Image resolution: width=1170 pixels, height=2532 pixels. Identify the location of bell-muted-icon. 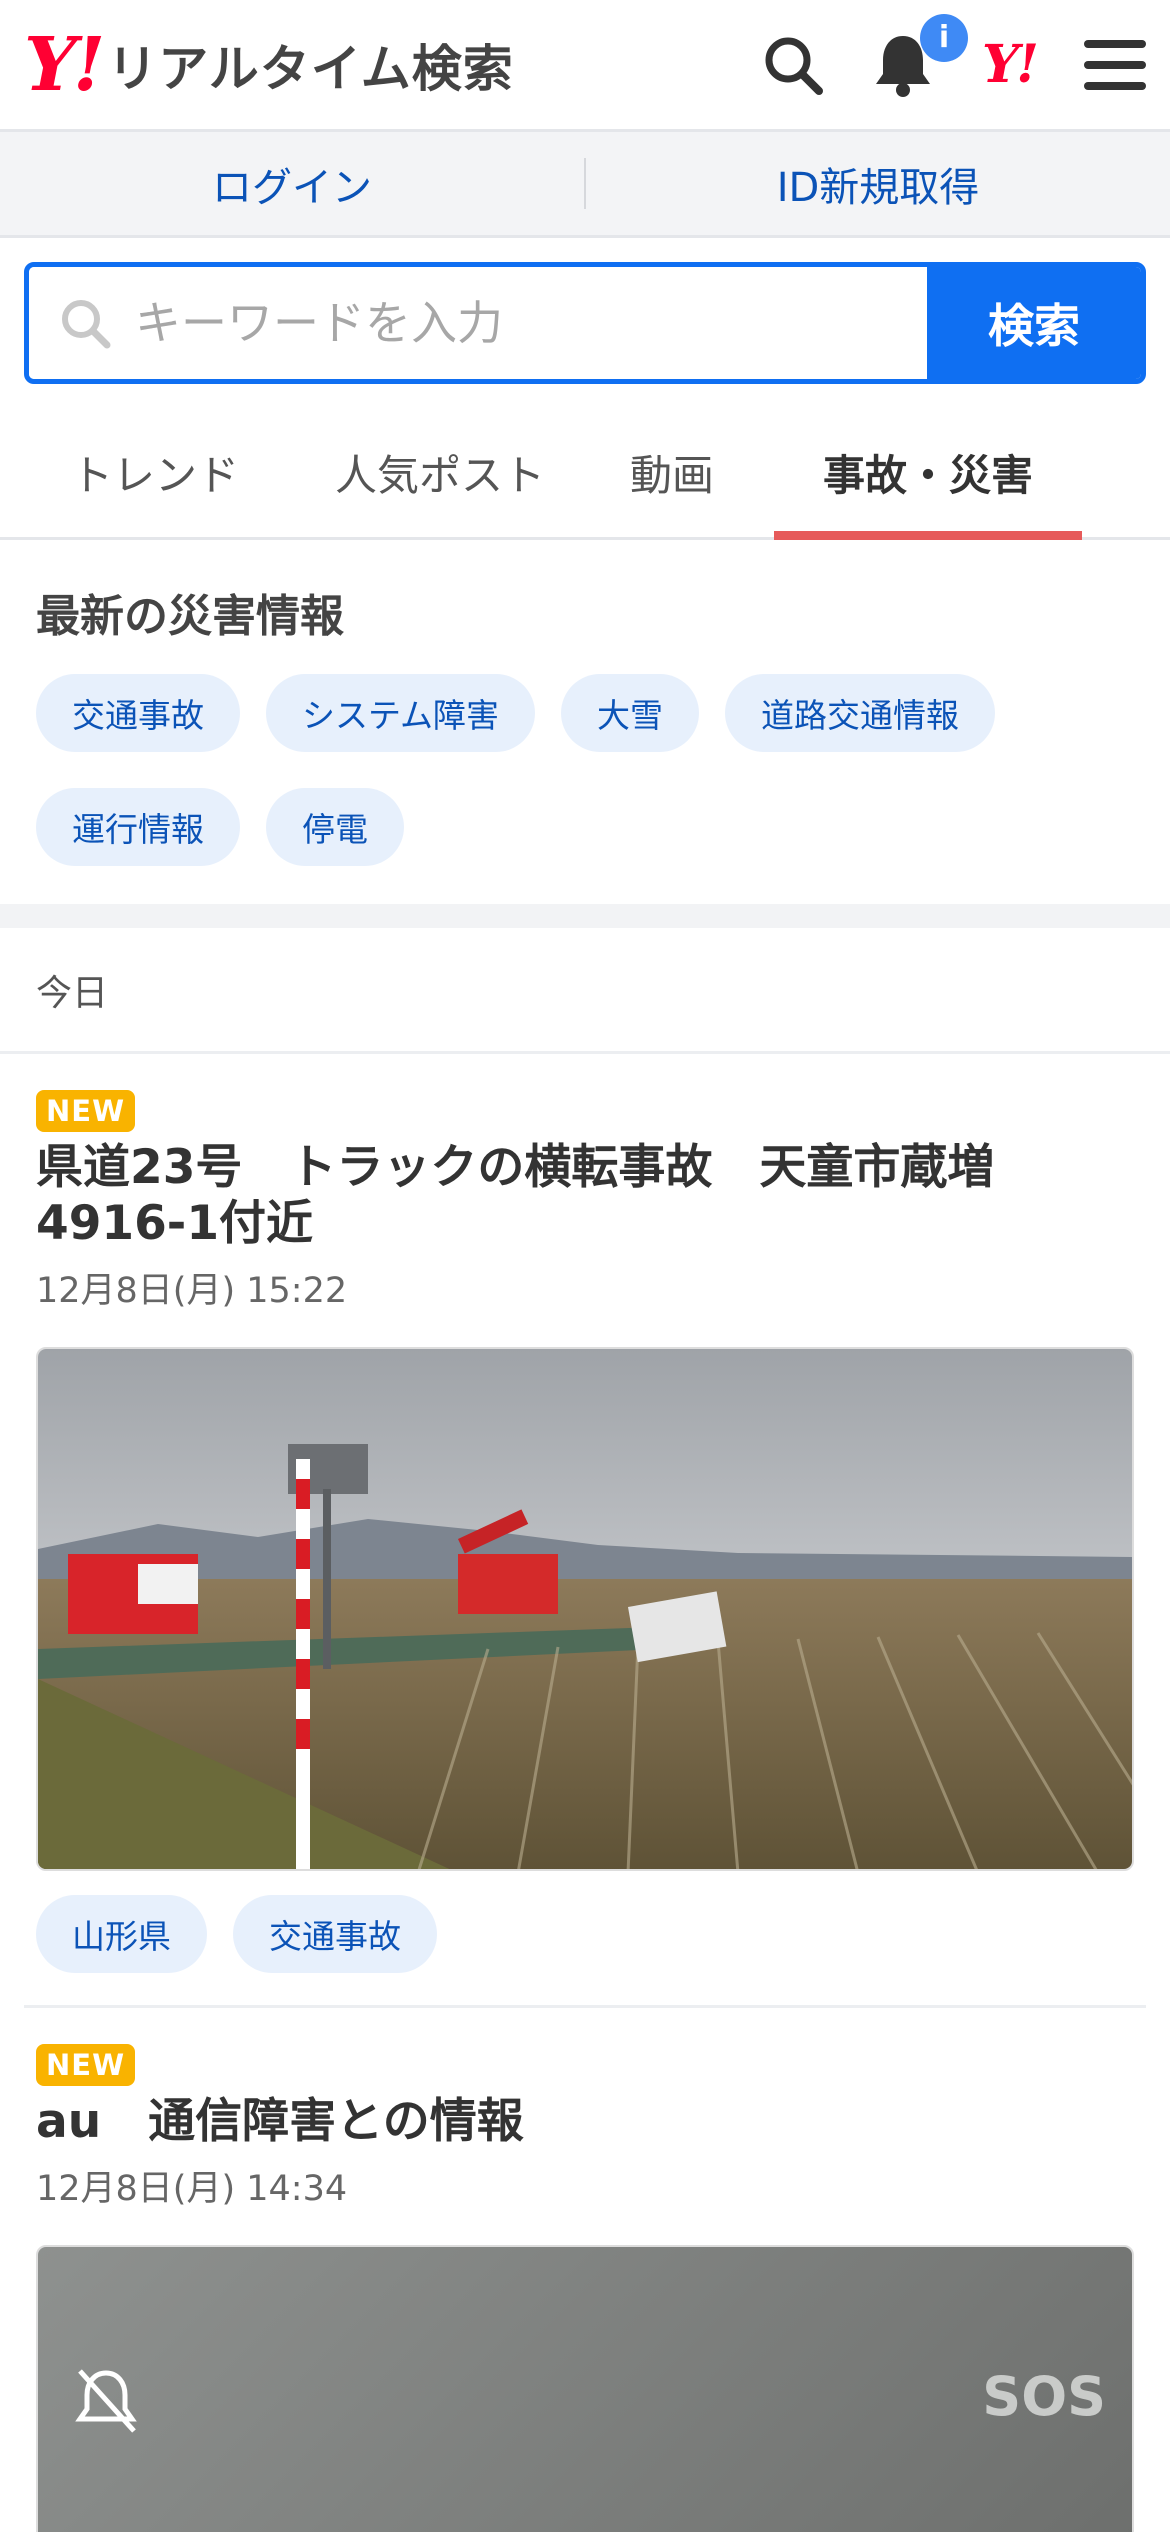
(106, 2401).